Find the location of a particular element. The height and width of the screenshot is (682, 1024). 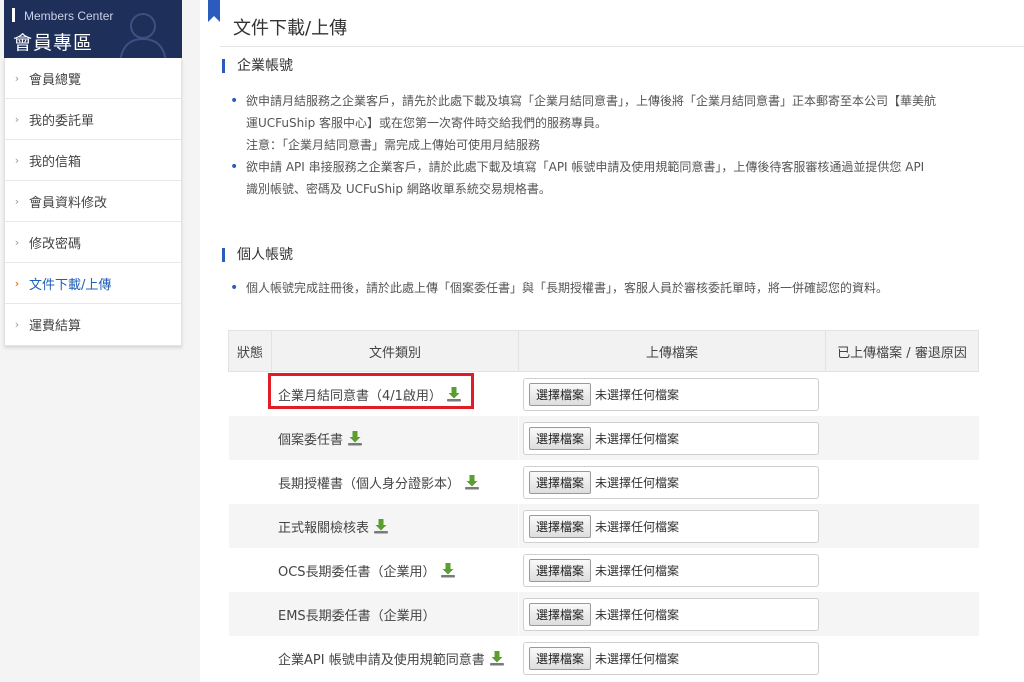

instruction-note: 注意：「企業月結同意書」需完成上傳始可使用月結服務 is located at coordinates (393, 145).